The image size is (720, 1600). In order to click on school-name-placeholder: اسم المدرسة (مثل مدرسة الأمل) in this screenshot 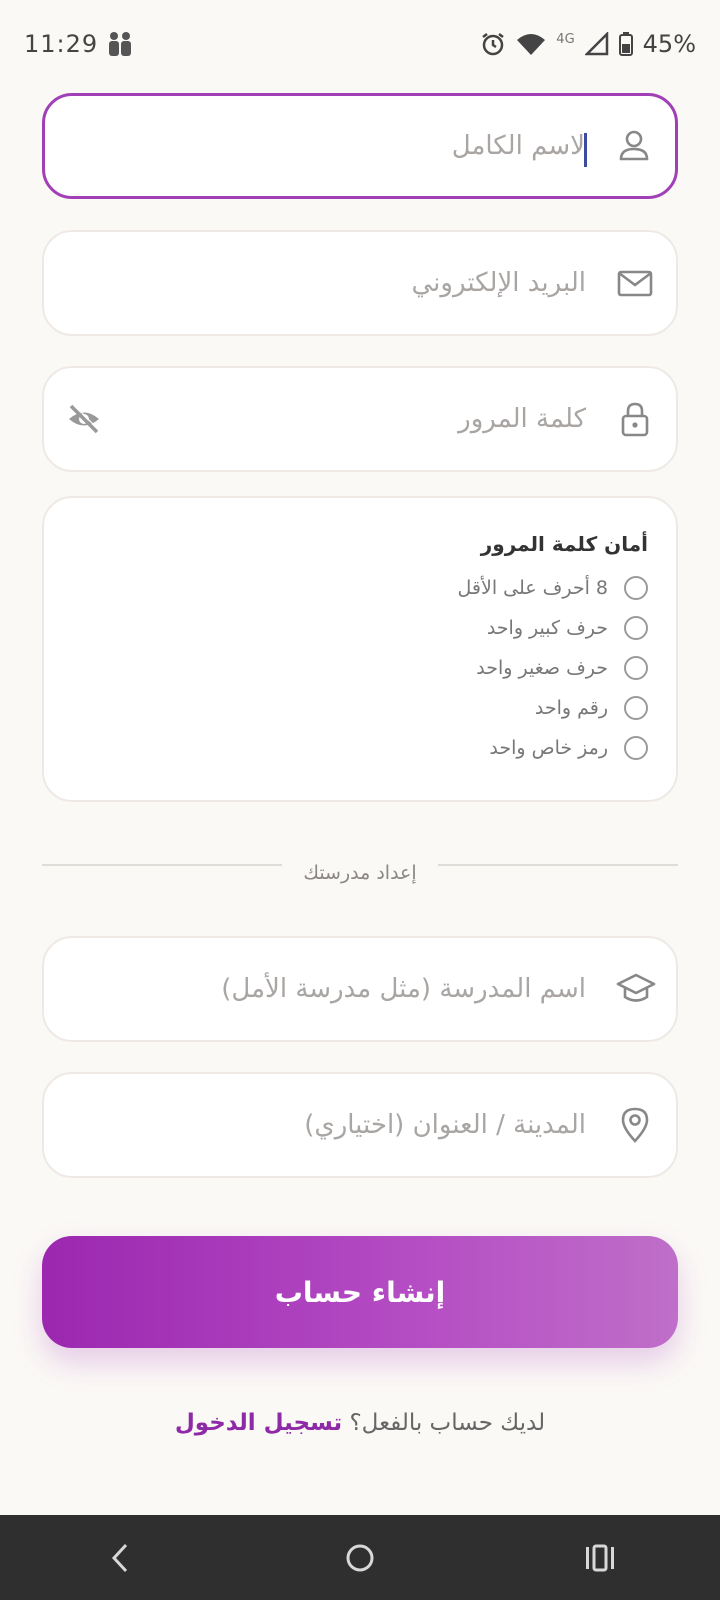, I will do `click(403, 989)`.